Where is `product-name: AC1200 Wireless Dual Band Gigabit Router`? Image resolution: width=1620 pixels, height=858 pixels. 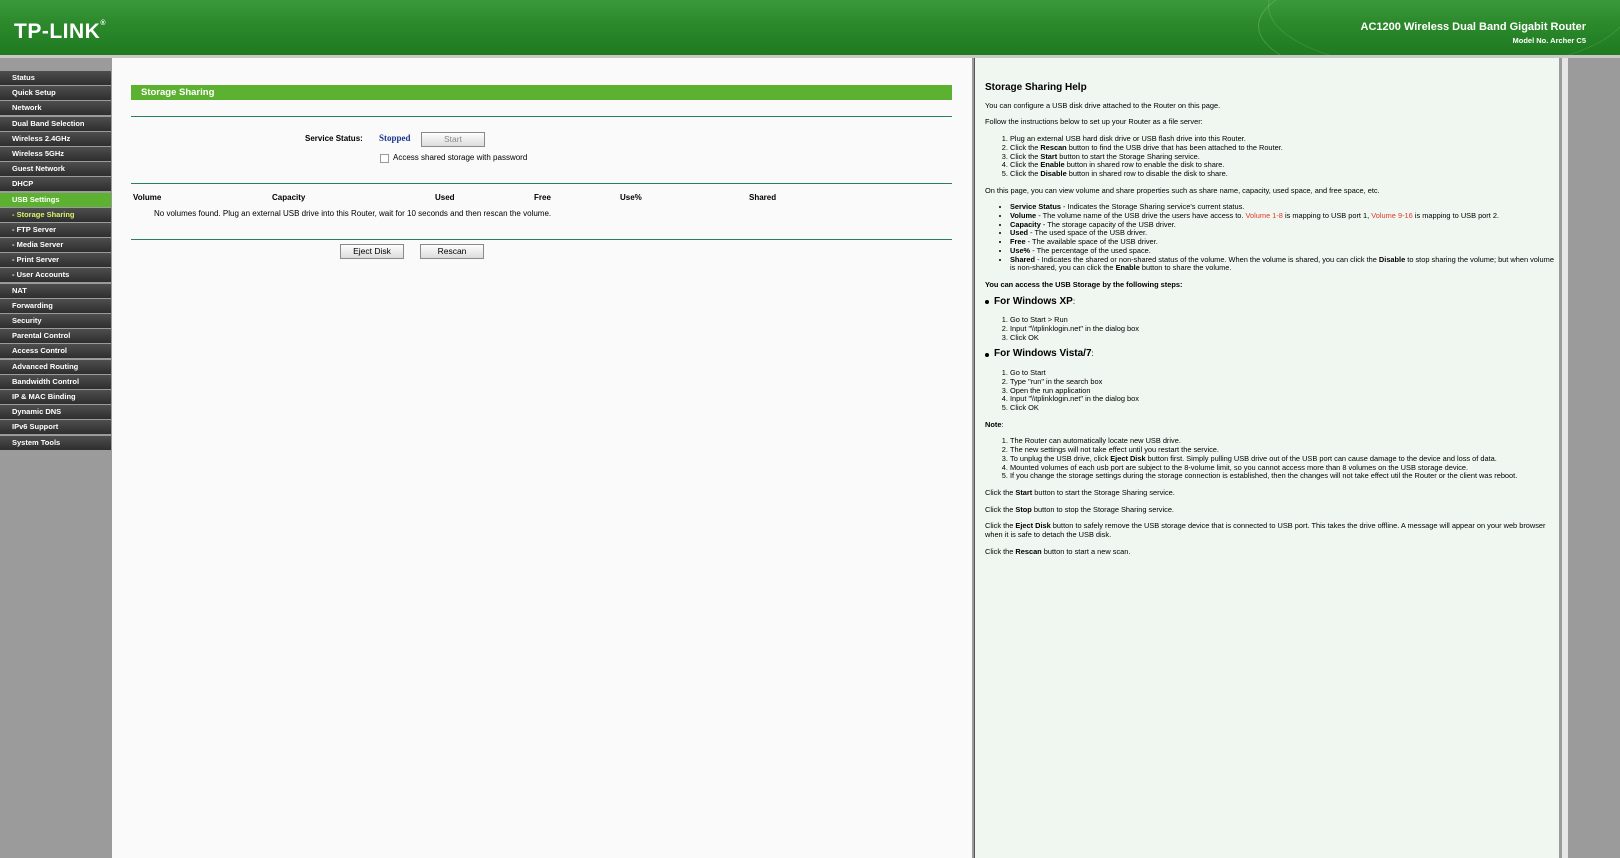 product-name: AC1200 Wireless Dual Band Gigabit Router is located at coordinates (1473, 27).